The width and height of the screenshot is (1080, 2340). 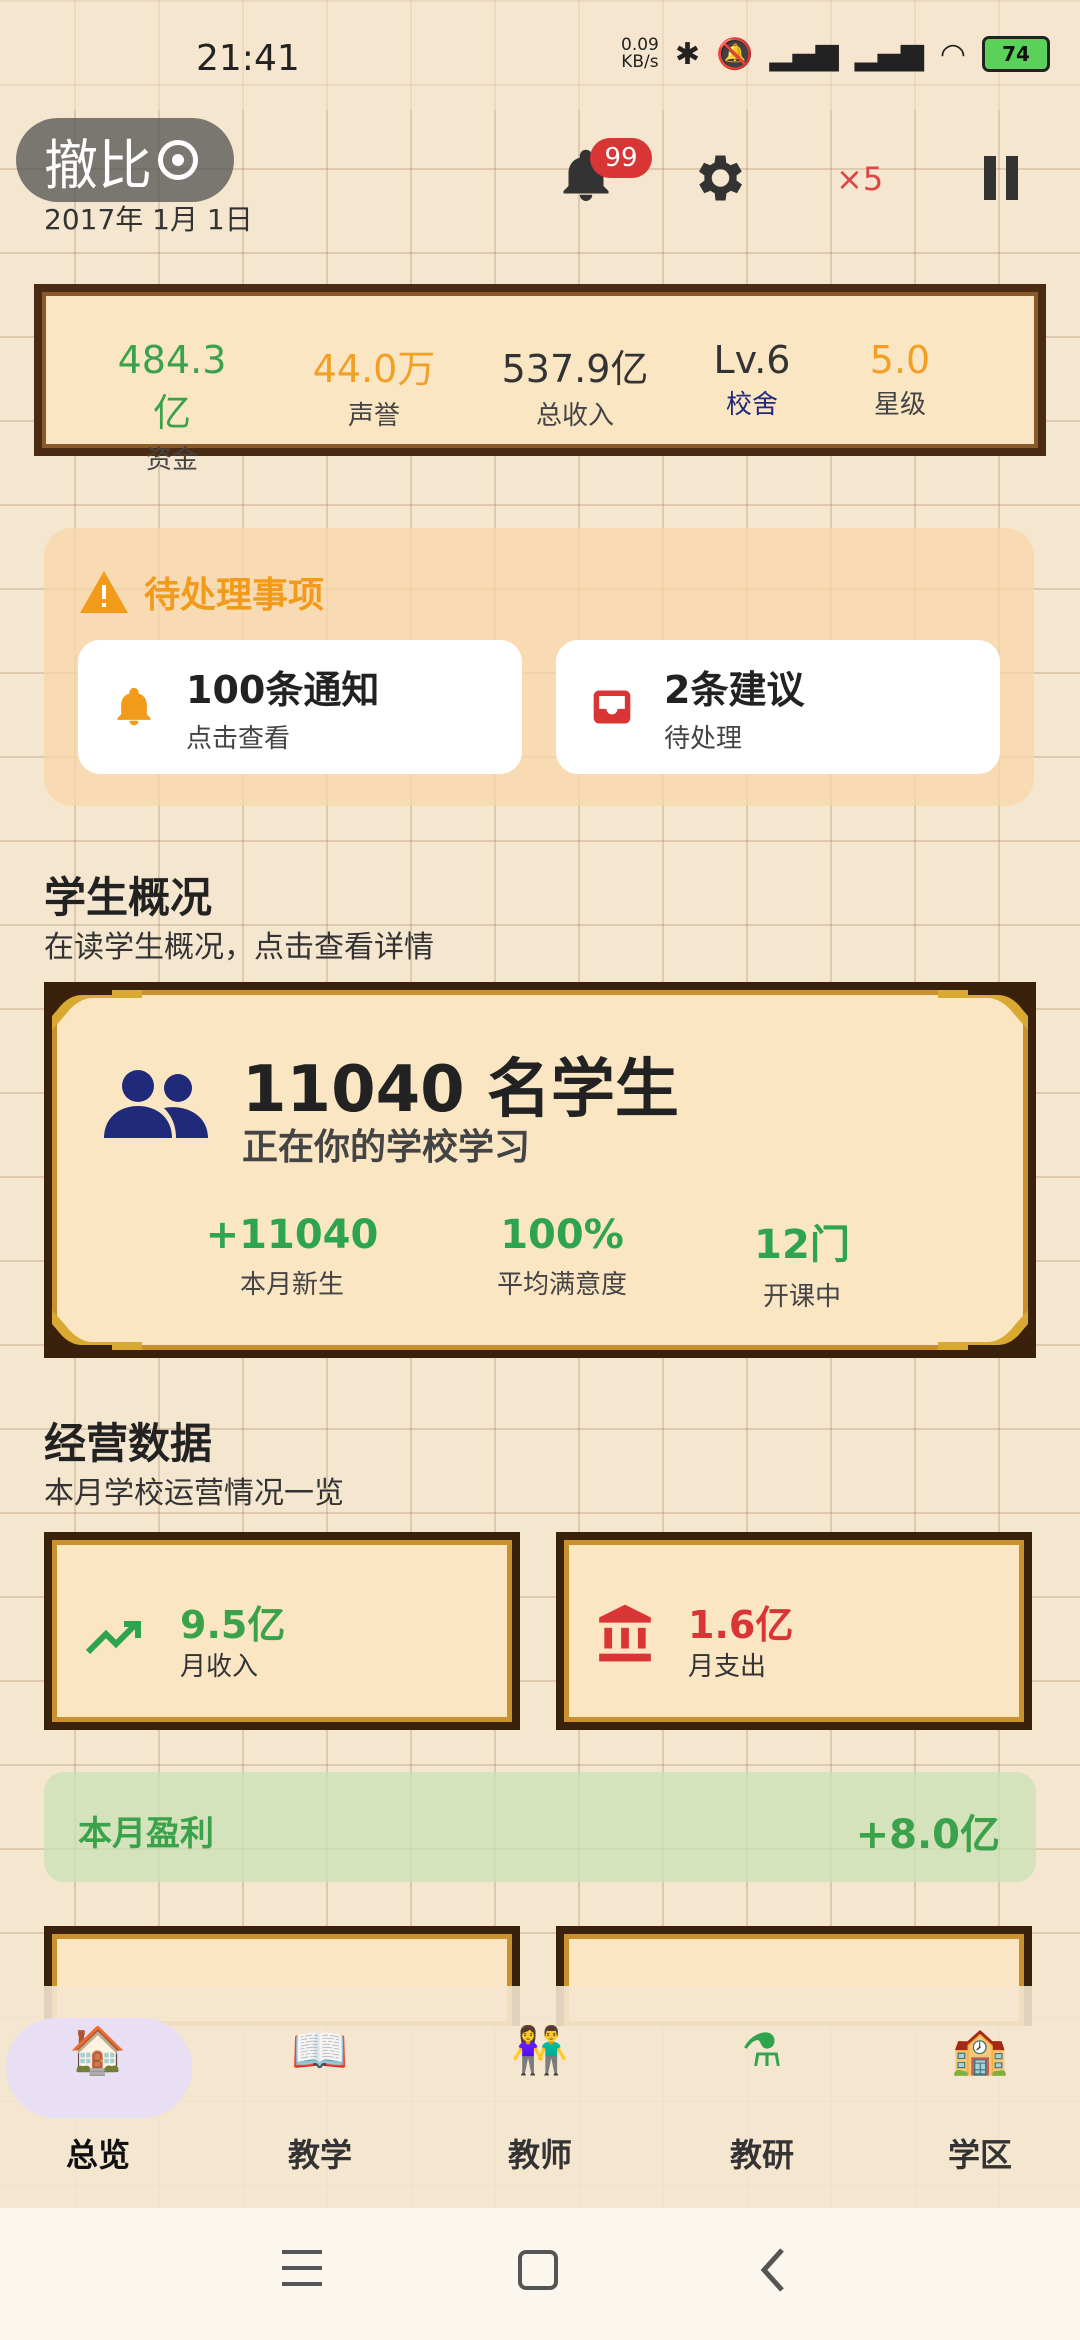 What do you see at coordinates (98, 2050) in the screenshot?
I see `school-house-icon: 🏠` at bounding box center [98, 2050].